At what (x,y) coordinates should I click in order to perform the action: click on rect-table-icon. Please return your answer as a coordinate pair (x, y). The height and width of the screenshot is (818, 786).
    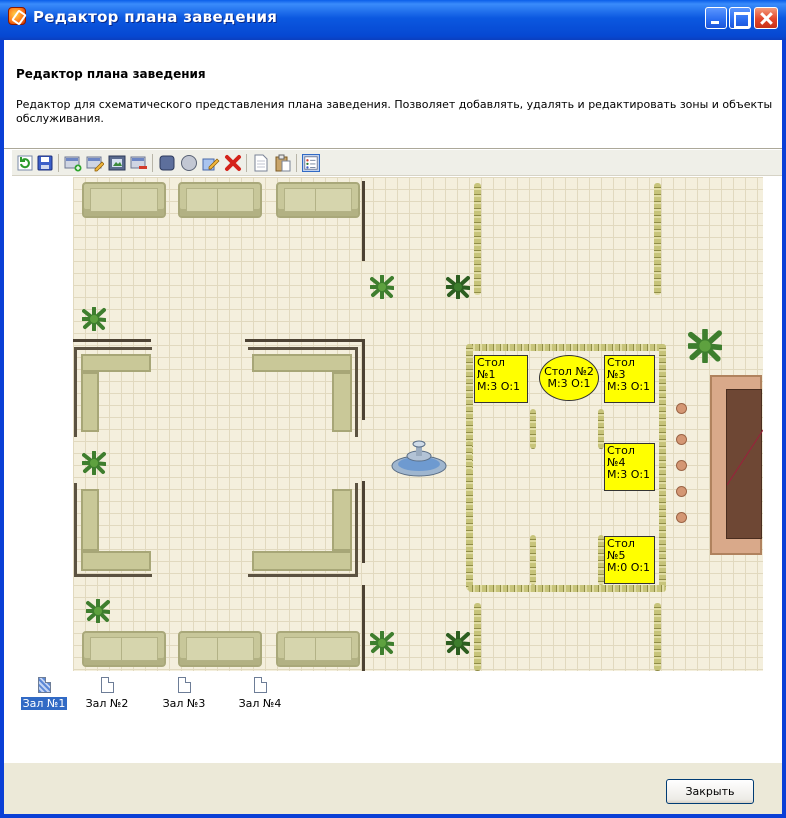
    Looking at the image, I should click on (167, 163).